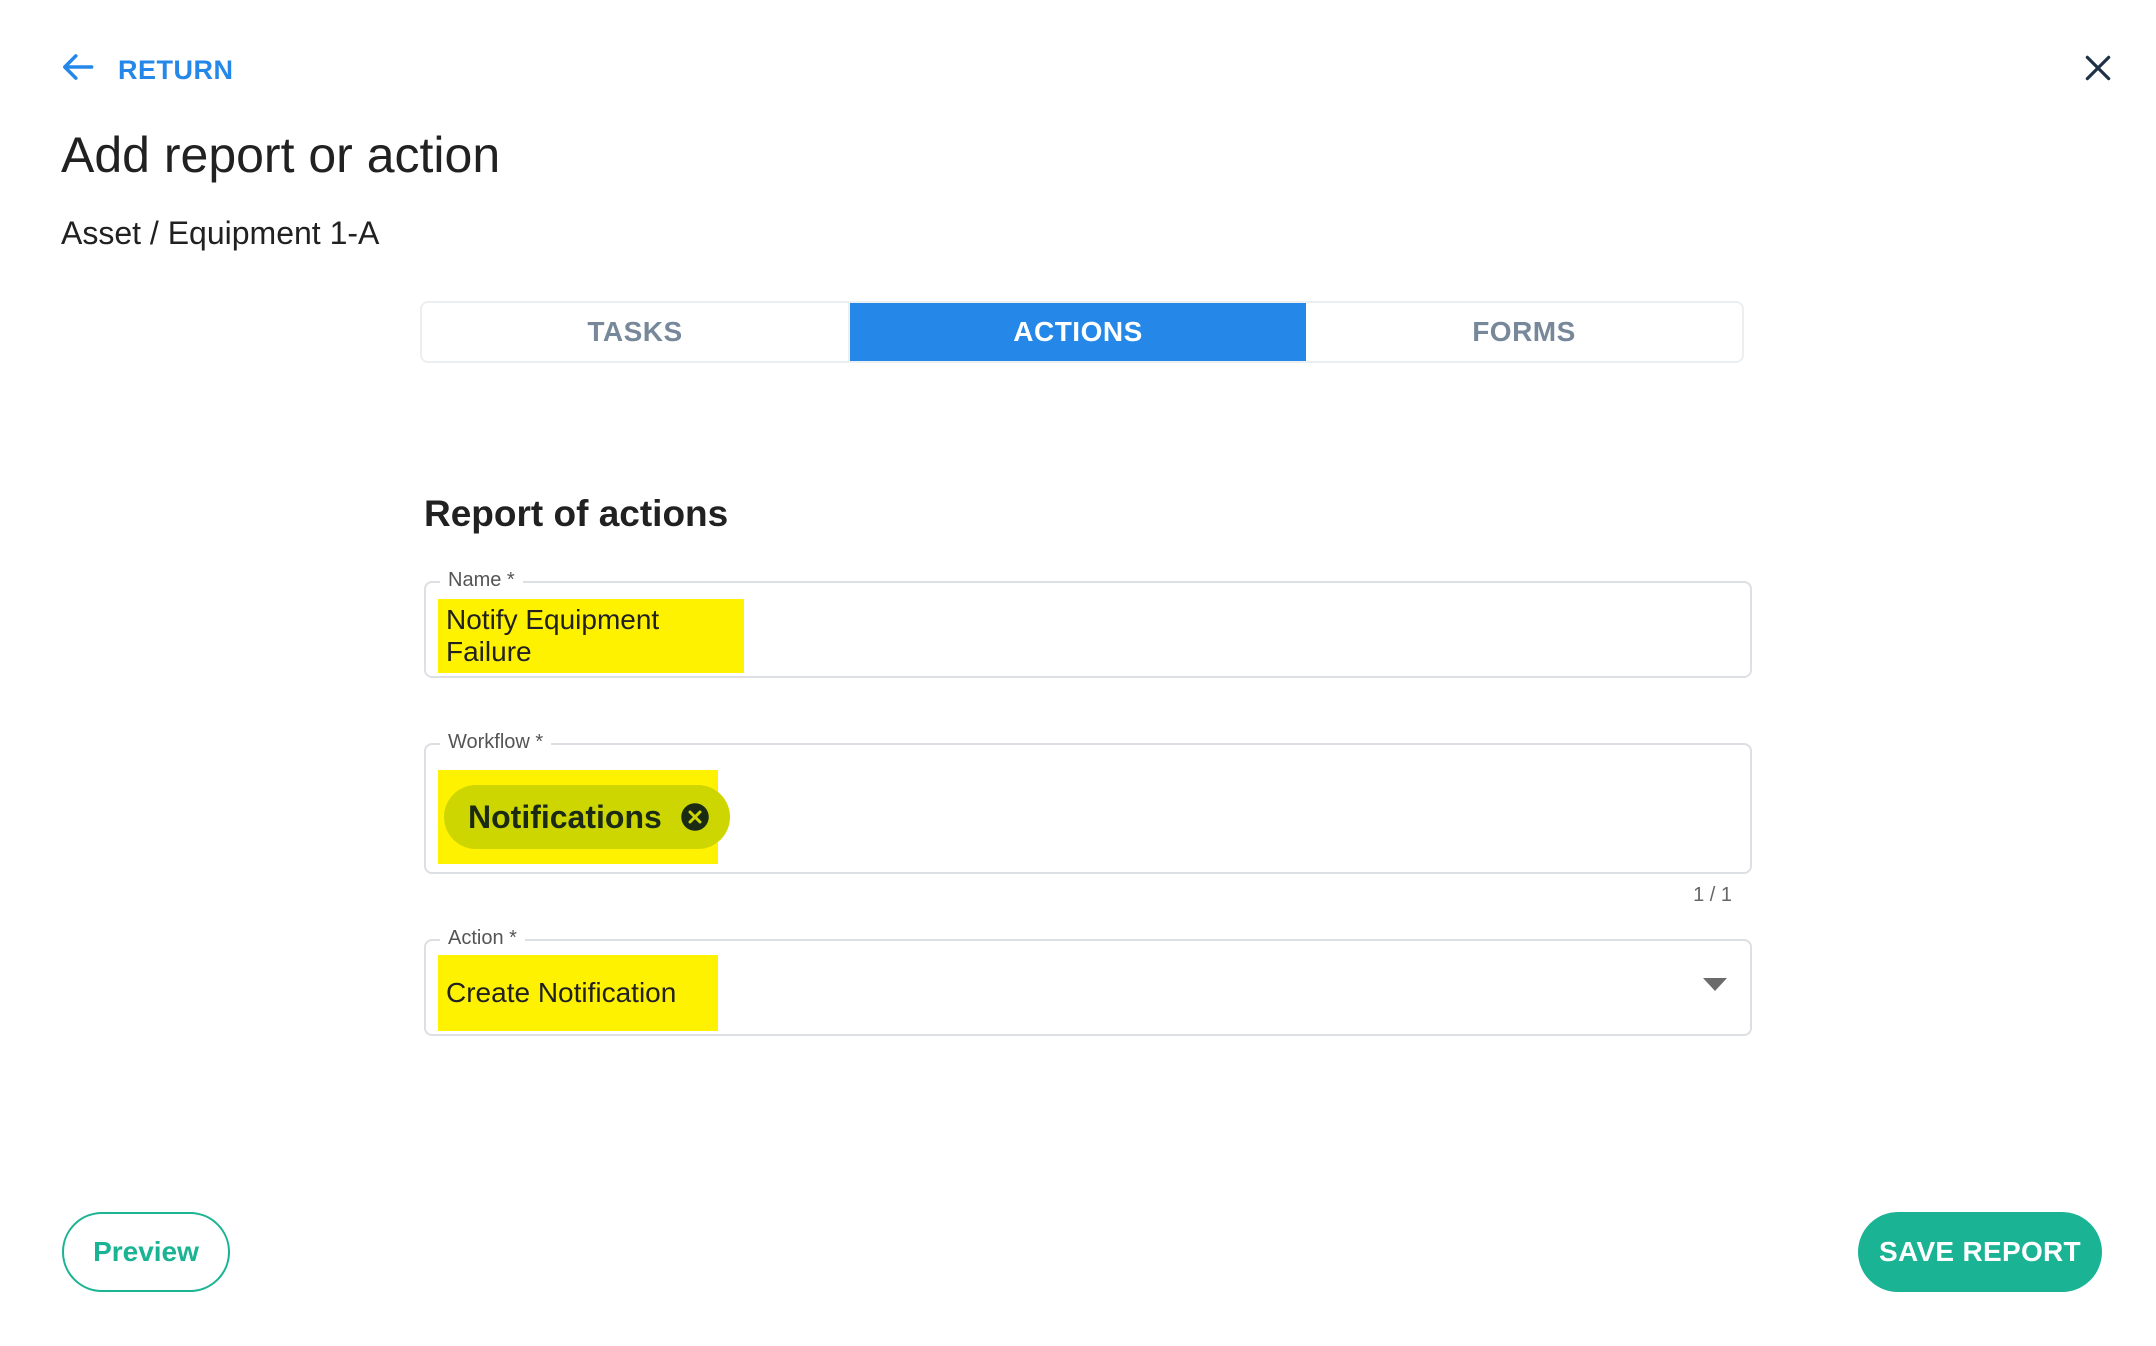 Image resolution: width=2156 pixels, height=1346 pixels. I want to click on name-highlight: Notify Equipment Failure, so click(591, 636).